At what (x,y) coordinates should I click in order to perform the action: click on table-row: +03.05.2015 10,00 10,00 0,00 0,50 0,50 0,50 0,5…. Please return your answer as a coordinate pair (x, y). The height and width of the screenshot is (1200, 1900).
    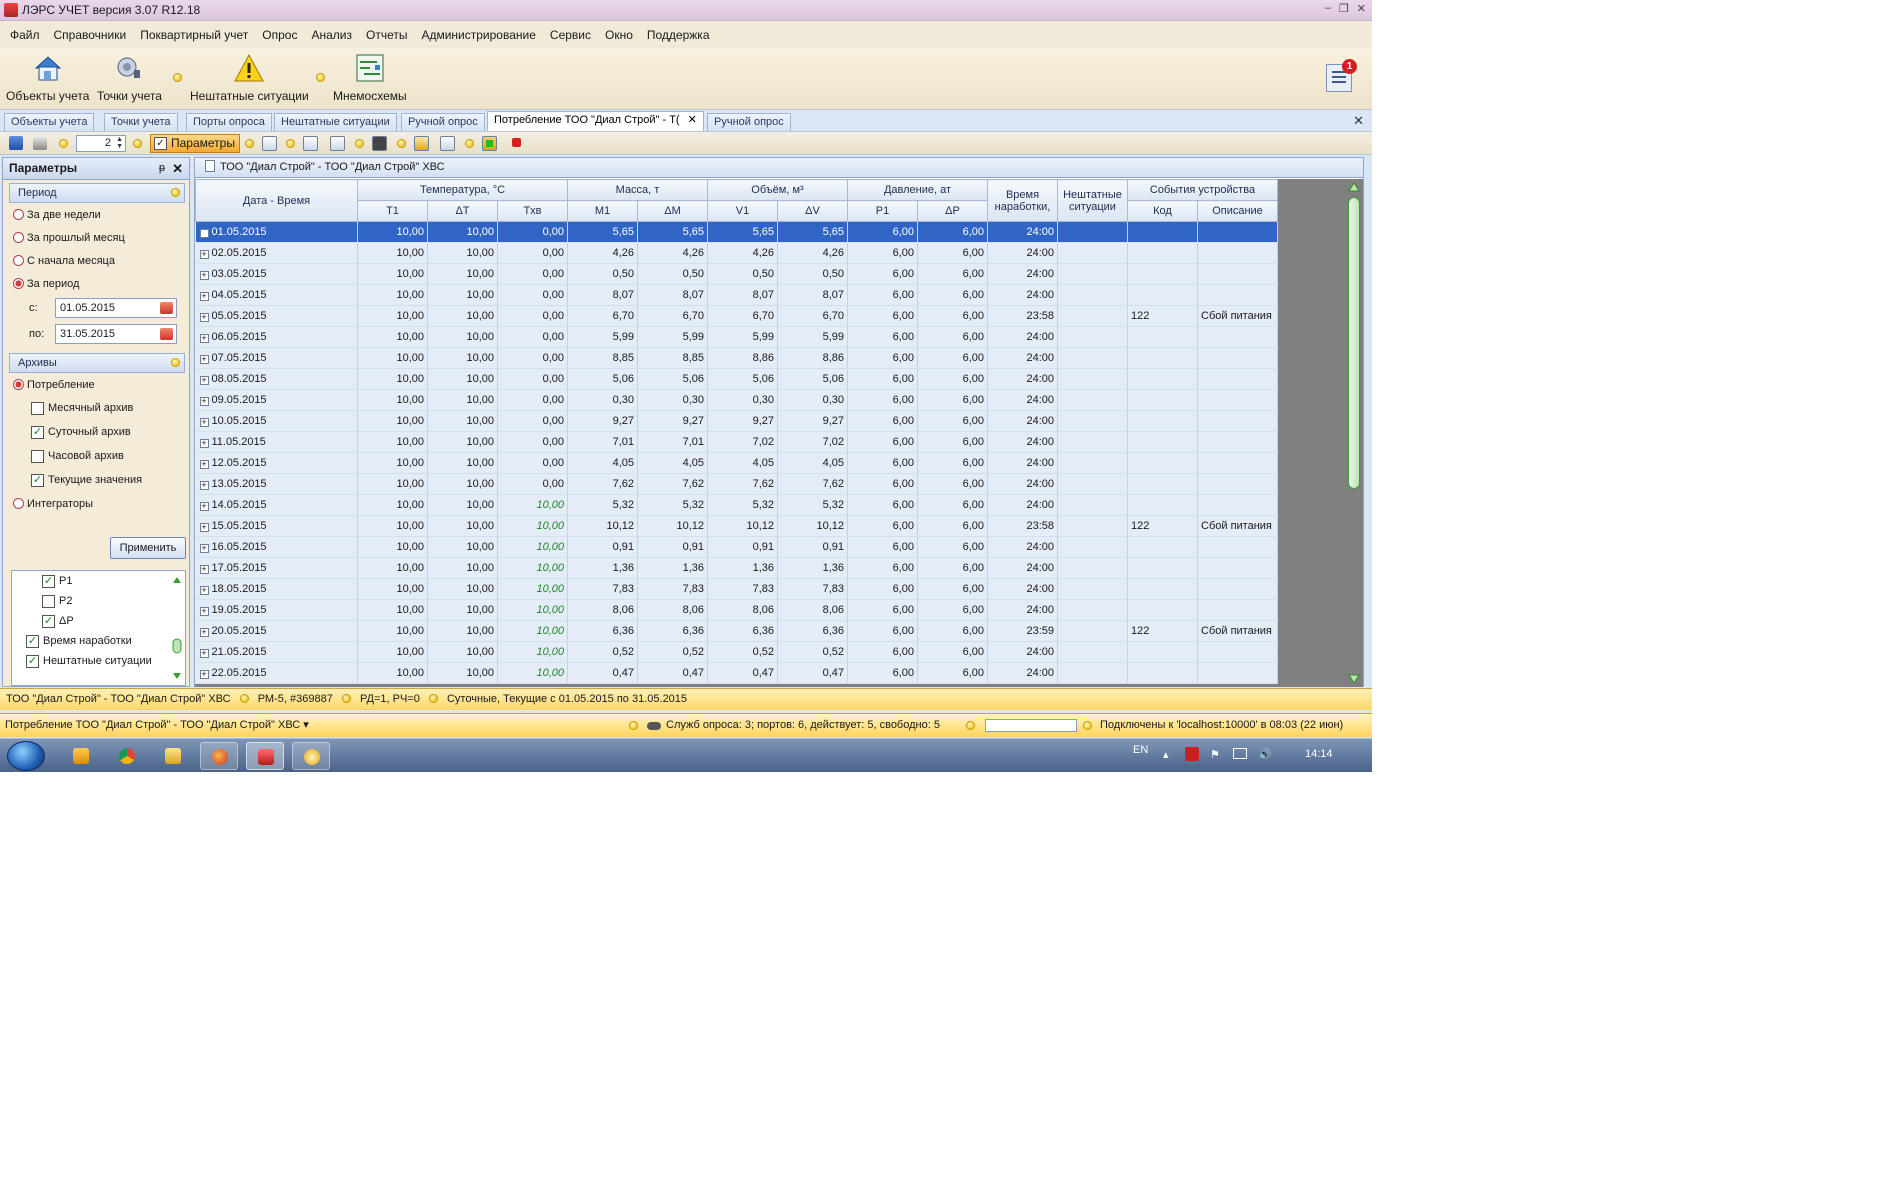
    Looking at the image, I should click on (736, 274).